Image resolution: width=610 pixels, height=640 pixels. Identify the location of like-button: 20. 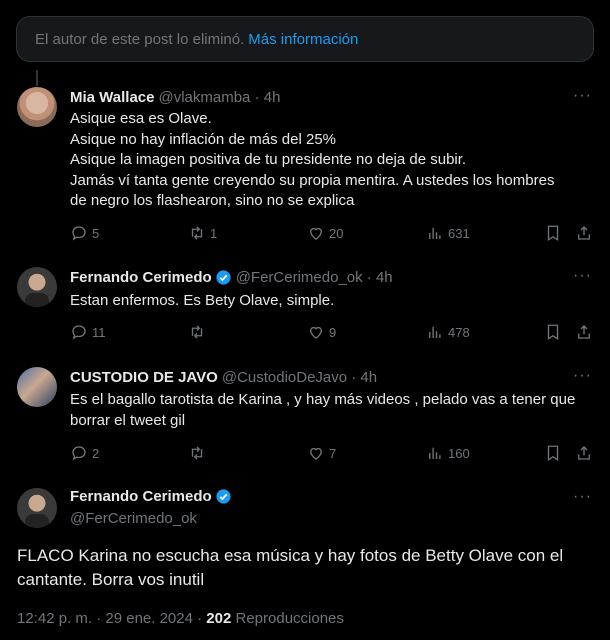
(325, 233).